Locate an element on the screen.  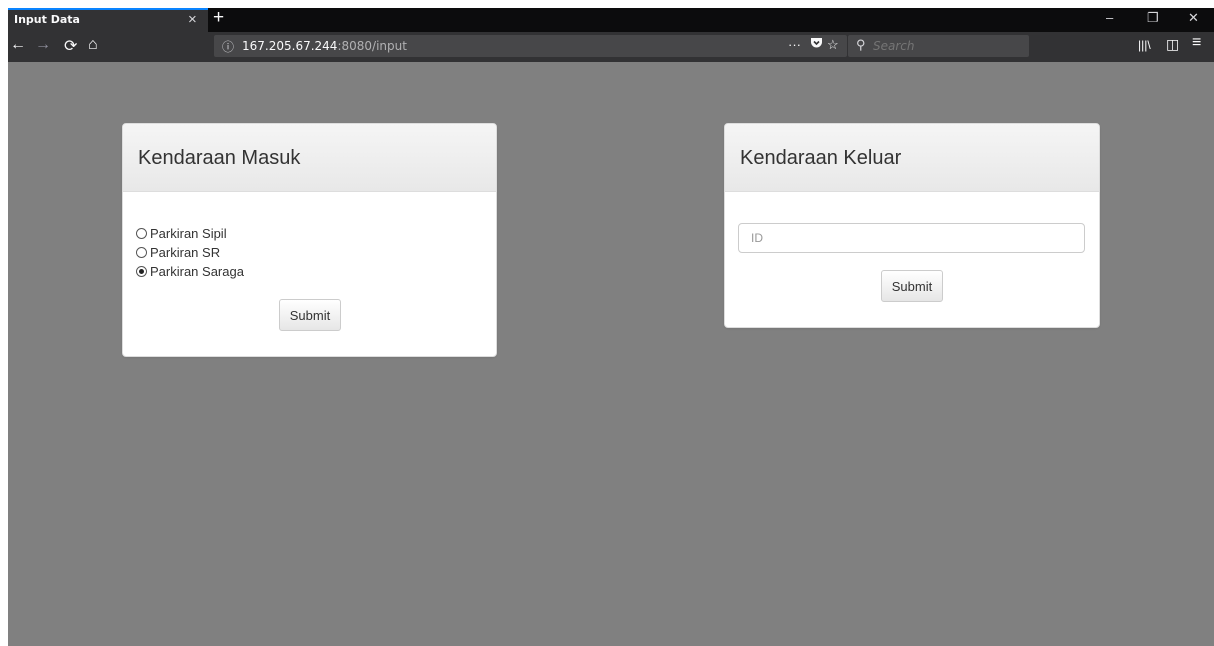
back-icon: ← is located at coordinates (18, 45).